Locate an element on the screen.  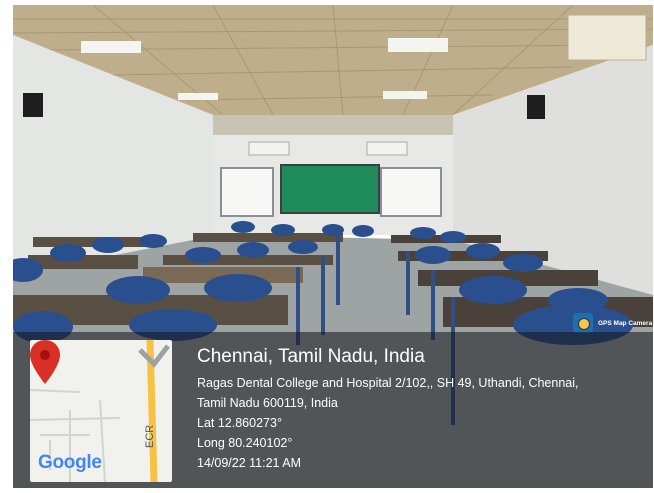
google-logo: Google is located at coordinates (70, 463).